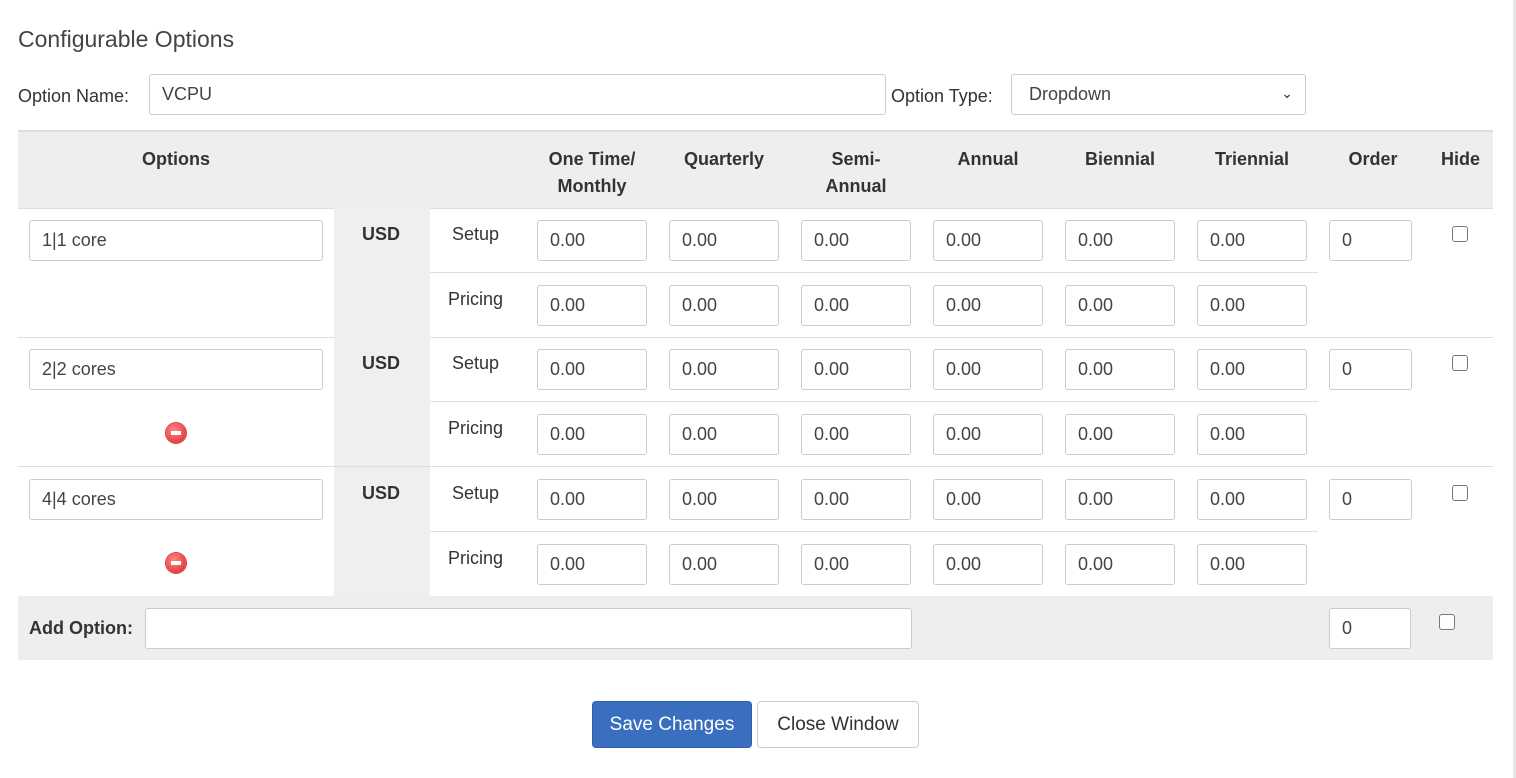  I want to click on header-semi-annual: Semi- Annual, so click(856, 172).